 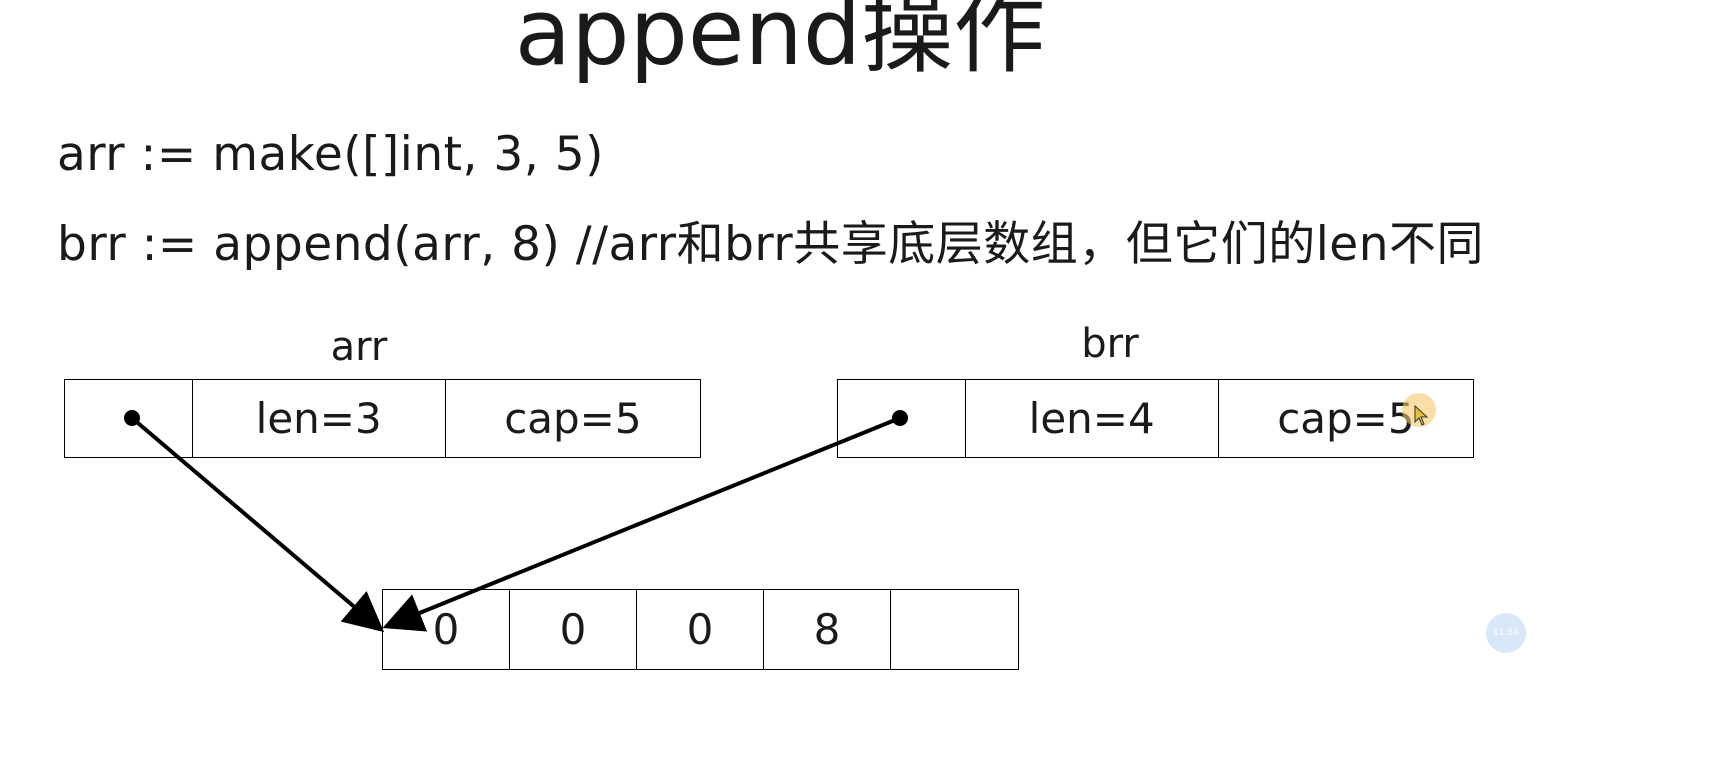 I want to click on brr-len-cell: len=4, so click(x=1092, y=418).